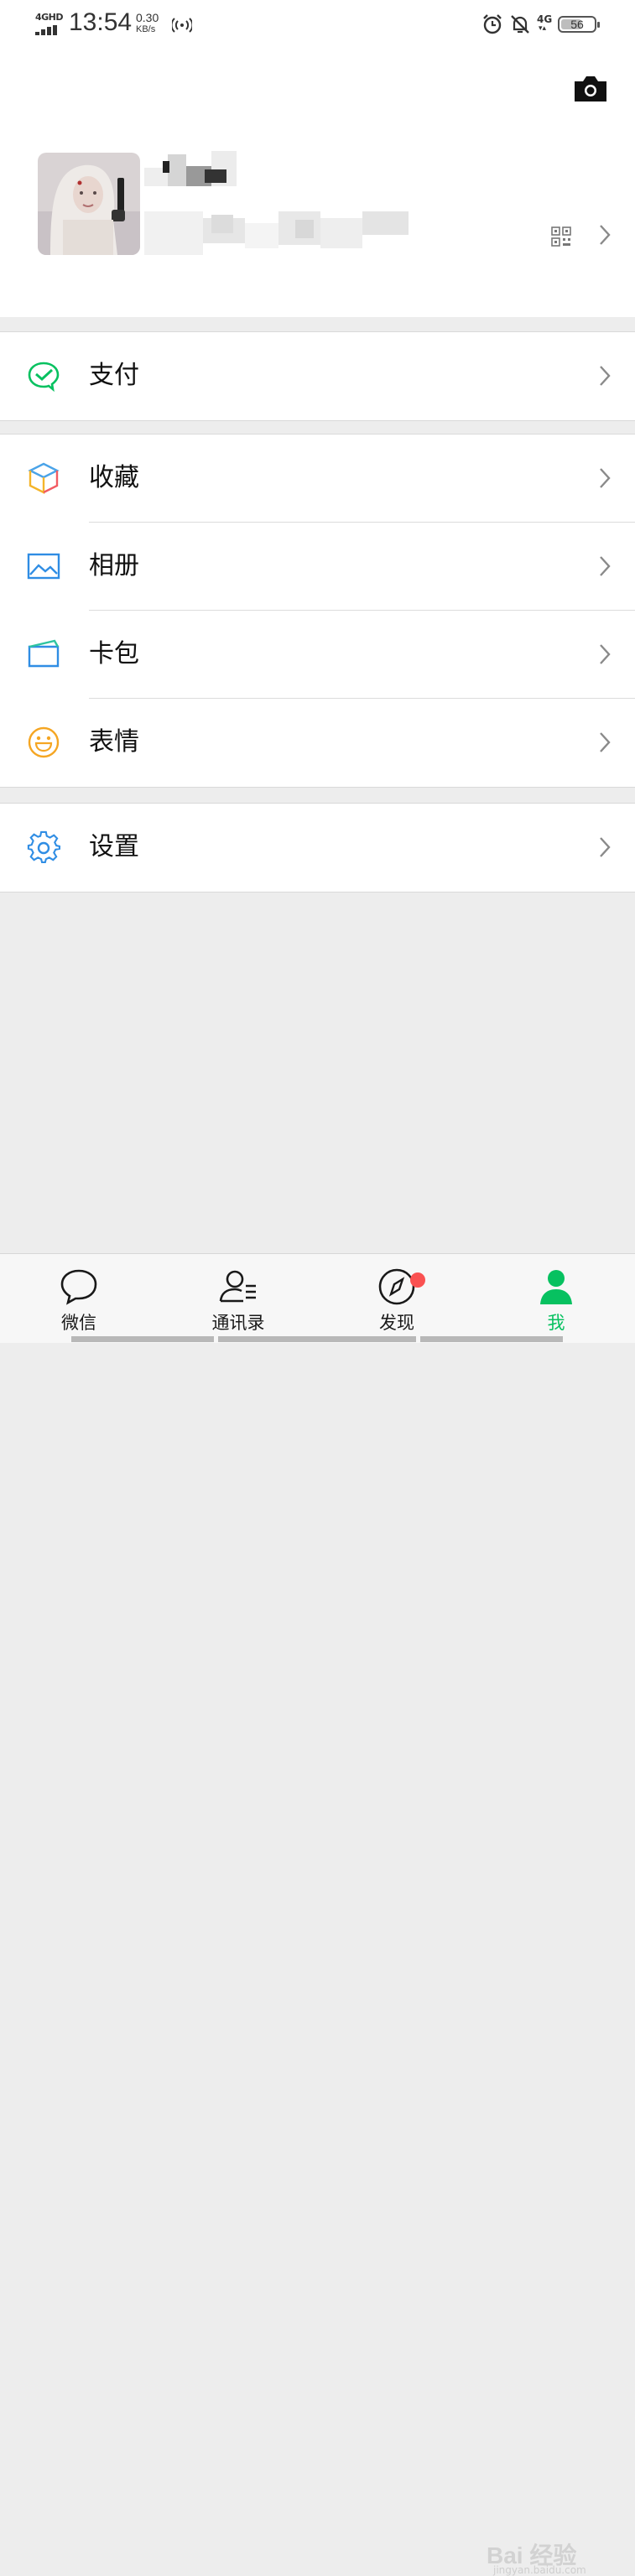 Image resolution: width=635 pixels, height=2576 pixels. I want to click on battery-level: 56, so click(577, 24).